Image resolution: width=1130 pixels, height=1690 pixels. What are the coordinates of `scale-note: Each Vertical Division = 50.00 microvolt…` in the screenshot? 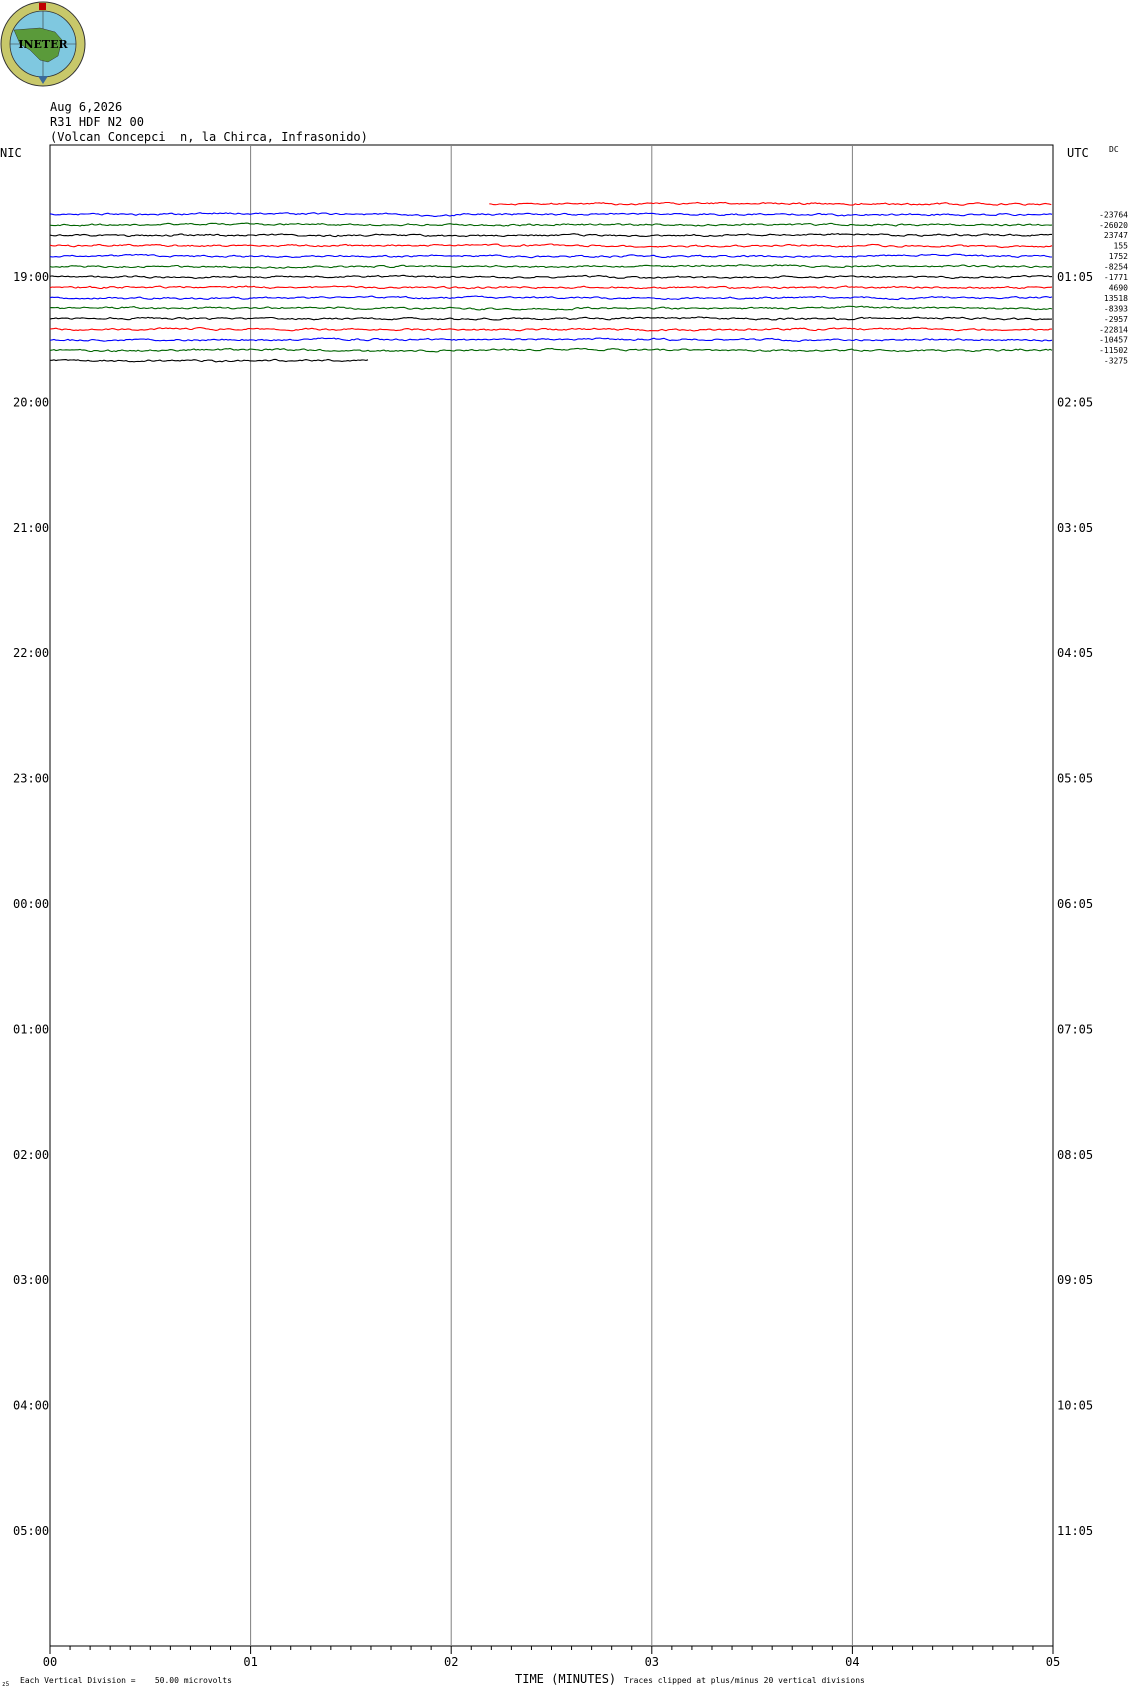 It's located at (126, 1680).